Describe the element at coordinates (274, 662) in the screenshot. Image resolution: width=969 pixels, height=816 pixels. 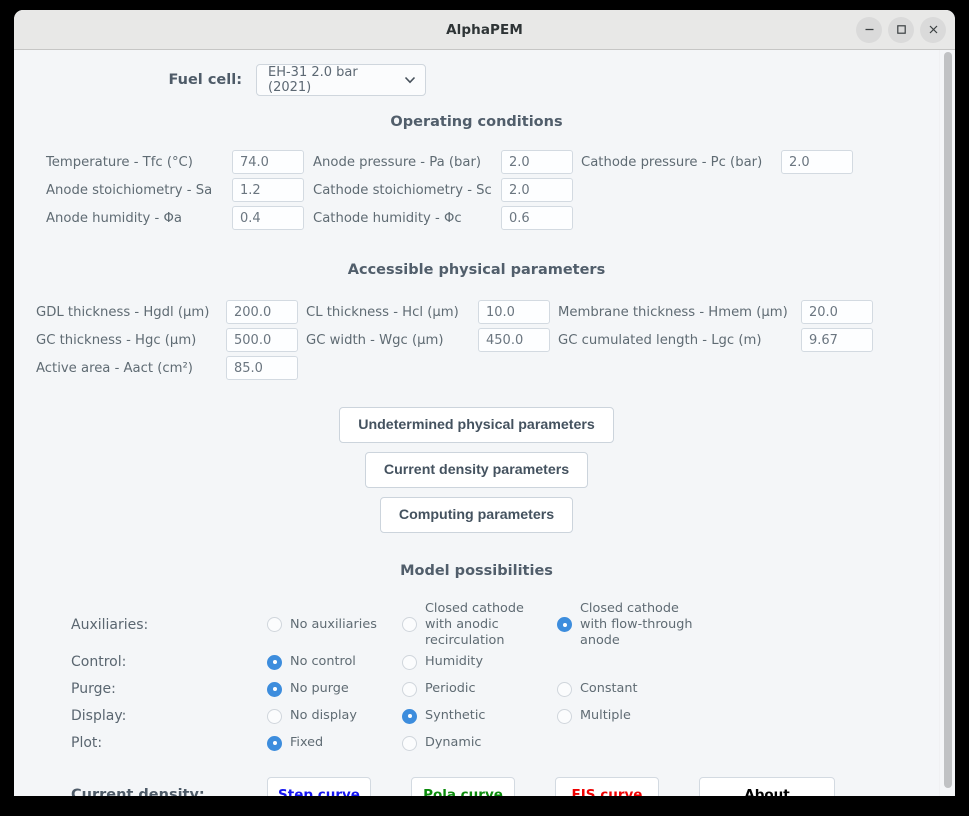
I see `radio-icon-no-control` at that location.